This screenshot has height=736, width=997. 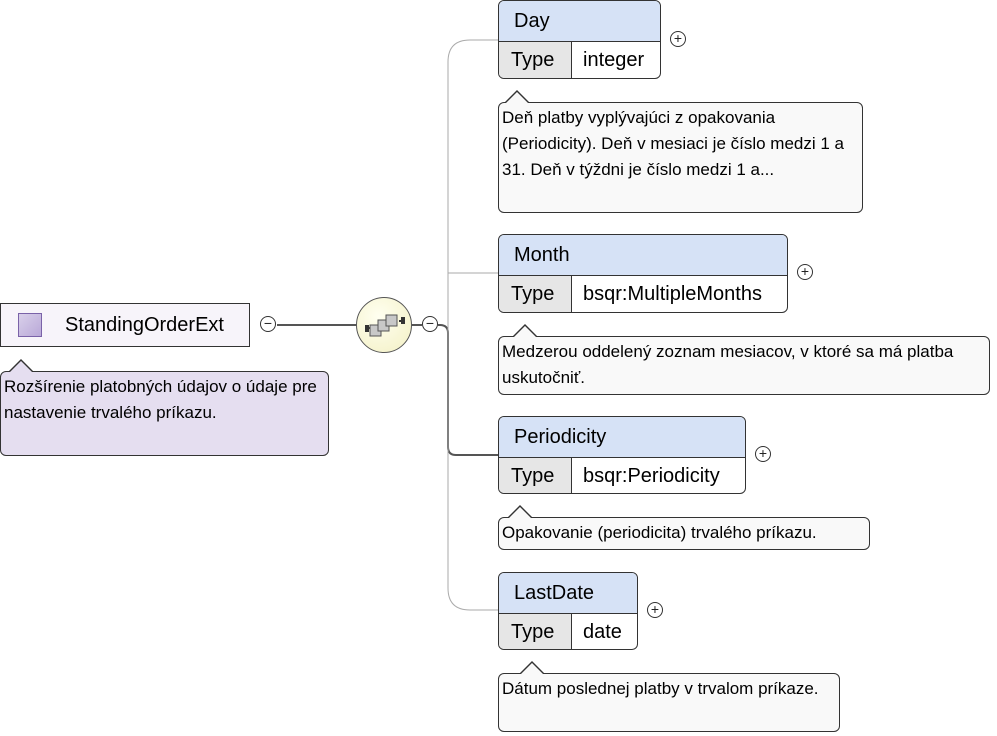 What do you see at coordinates (805, 272) in the screenshot?
I see `element-month-expand-toggle: +` at bounding box center [805, 272].